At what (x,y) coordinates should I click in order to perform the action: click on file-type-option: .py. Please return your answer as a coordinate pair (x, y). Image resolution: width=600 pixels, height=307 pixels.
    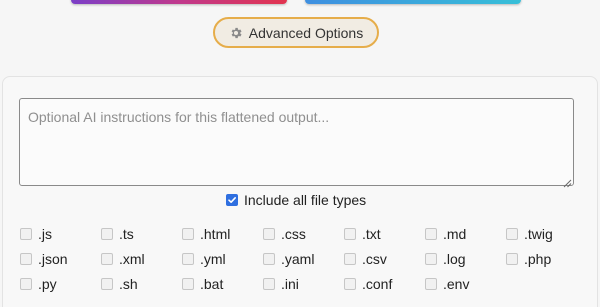
    Looking at the image, I should click on (38, 284).